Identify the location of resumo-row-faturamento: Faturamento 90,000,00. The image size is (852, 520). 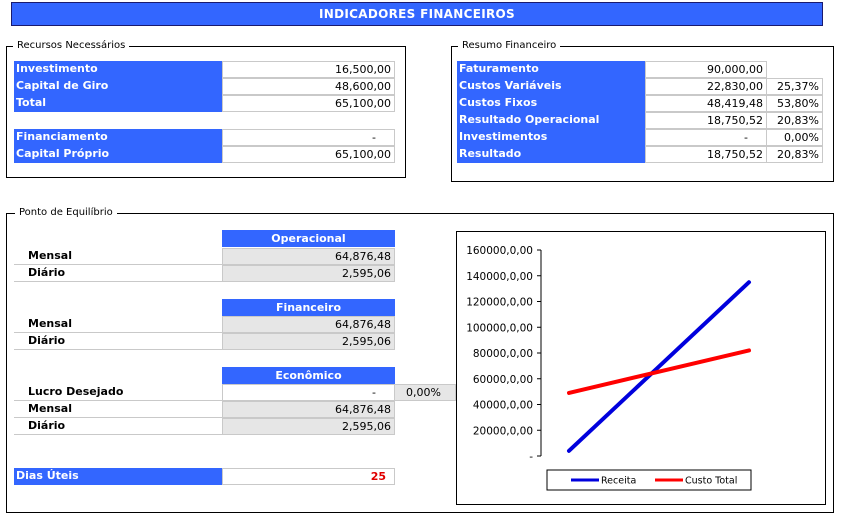
(612, 69).